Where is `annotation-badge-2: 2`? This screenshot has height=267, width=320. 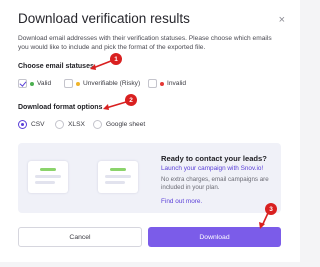
annotation-badge-2: 2 is located at coordinates (131, 100).